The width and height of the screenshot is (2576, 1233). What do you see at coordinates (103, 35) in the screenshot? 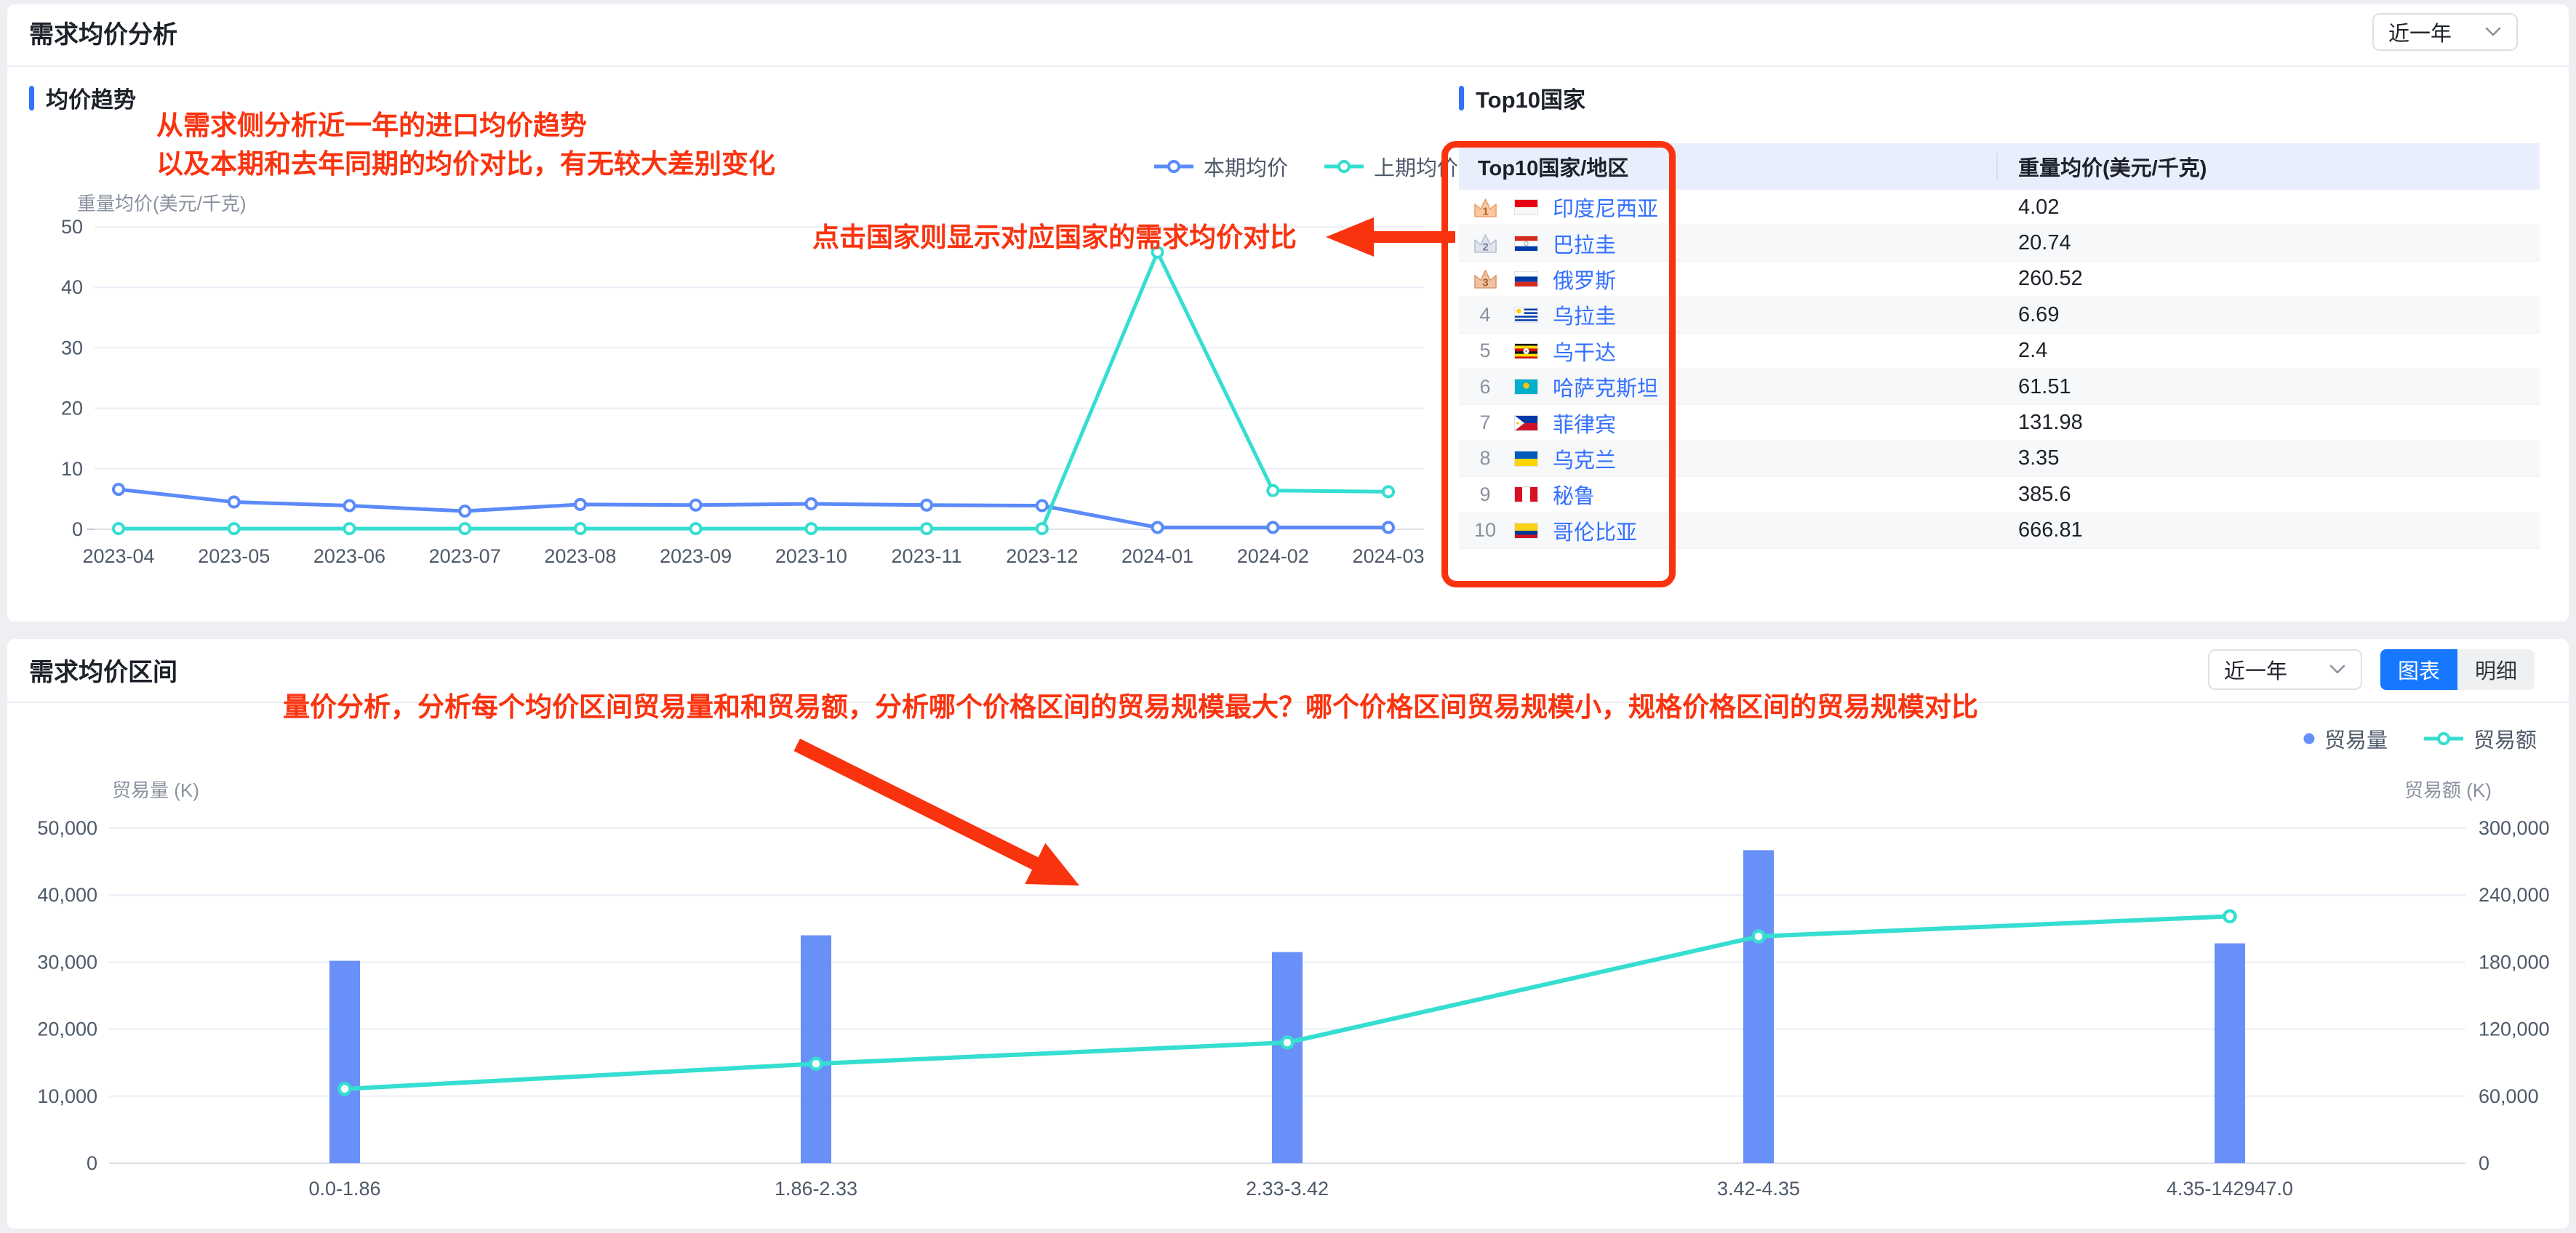
I see `page-title: 需求均价分析` at bounding box center [103, 35].